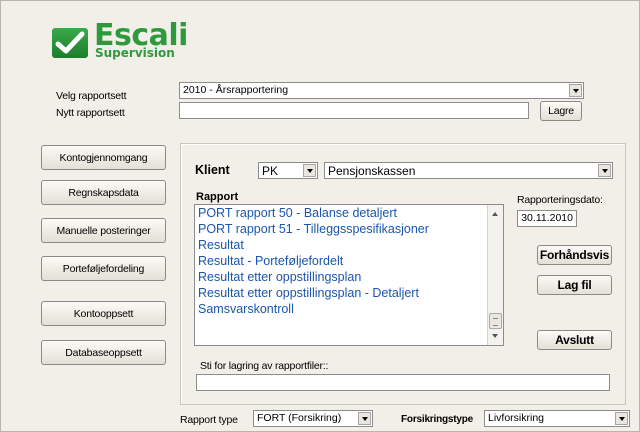 The image size is (640, 432). Describe the element at coordinates (349, 309) in the screenshot. I see `list-item: Samsvarskontroll` at that location.